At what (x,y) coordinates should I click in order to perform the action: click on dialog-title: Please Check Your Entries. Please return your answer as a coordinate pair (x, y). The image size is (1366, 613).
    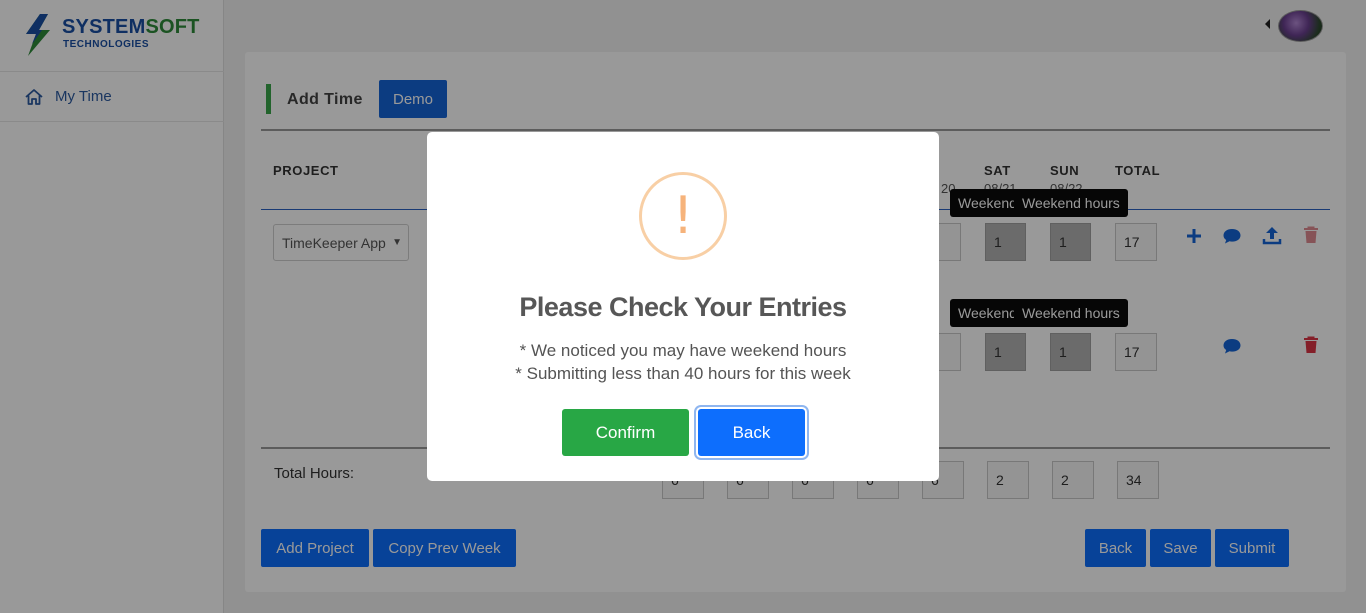
    Looking at the image, I should click on (683, 307).